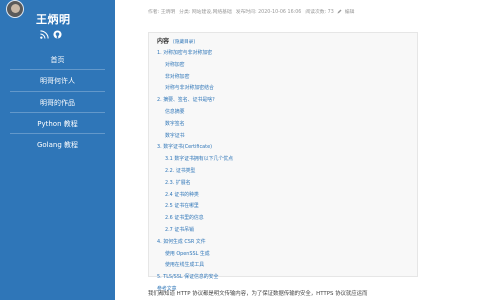 The height and width of the screenshot is (300, 480). What do you see at coordinates (163, 41) in the screenshot?
I see `toc-title: 内容` at bounding box center [163, 41].